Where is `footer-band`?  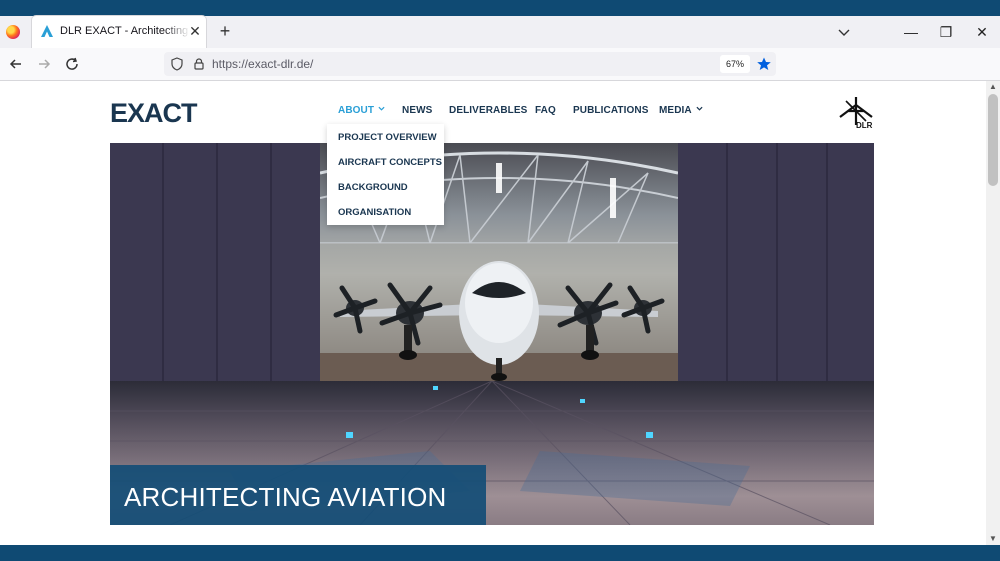 footer-band is located at coordinates (500, 553).